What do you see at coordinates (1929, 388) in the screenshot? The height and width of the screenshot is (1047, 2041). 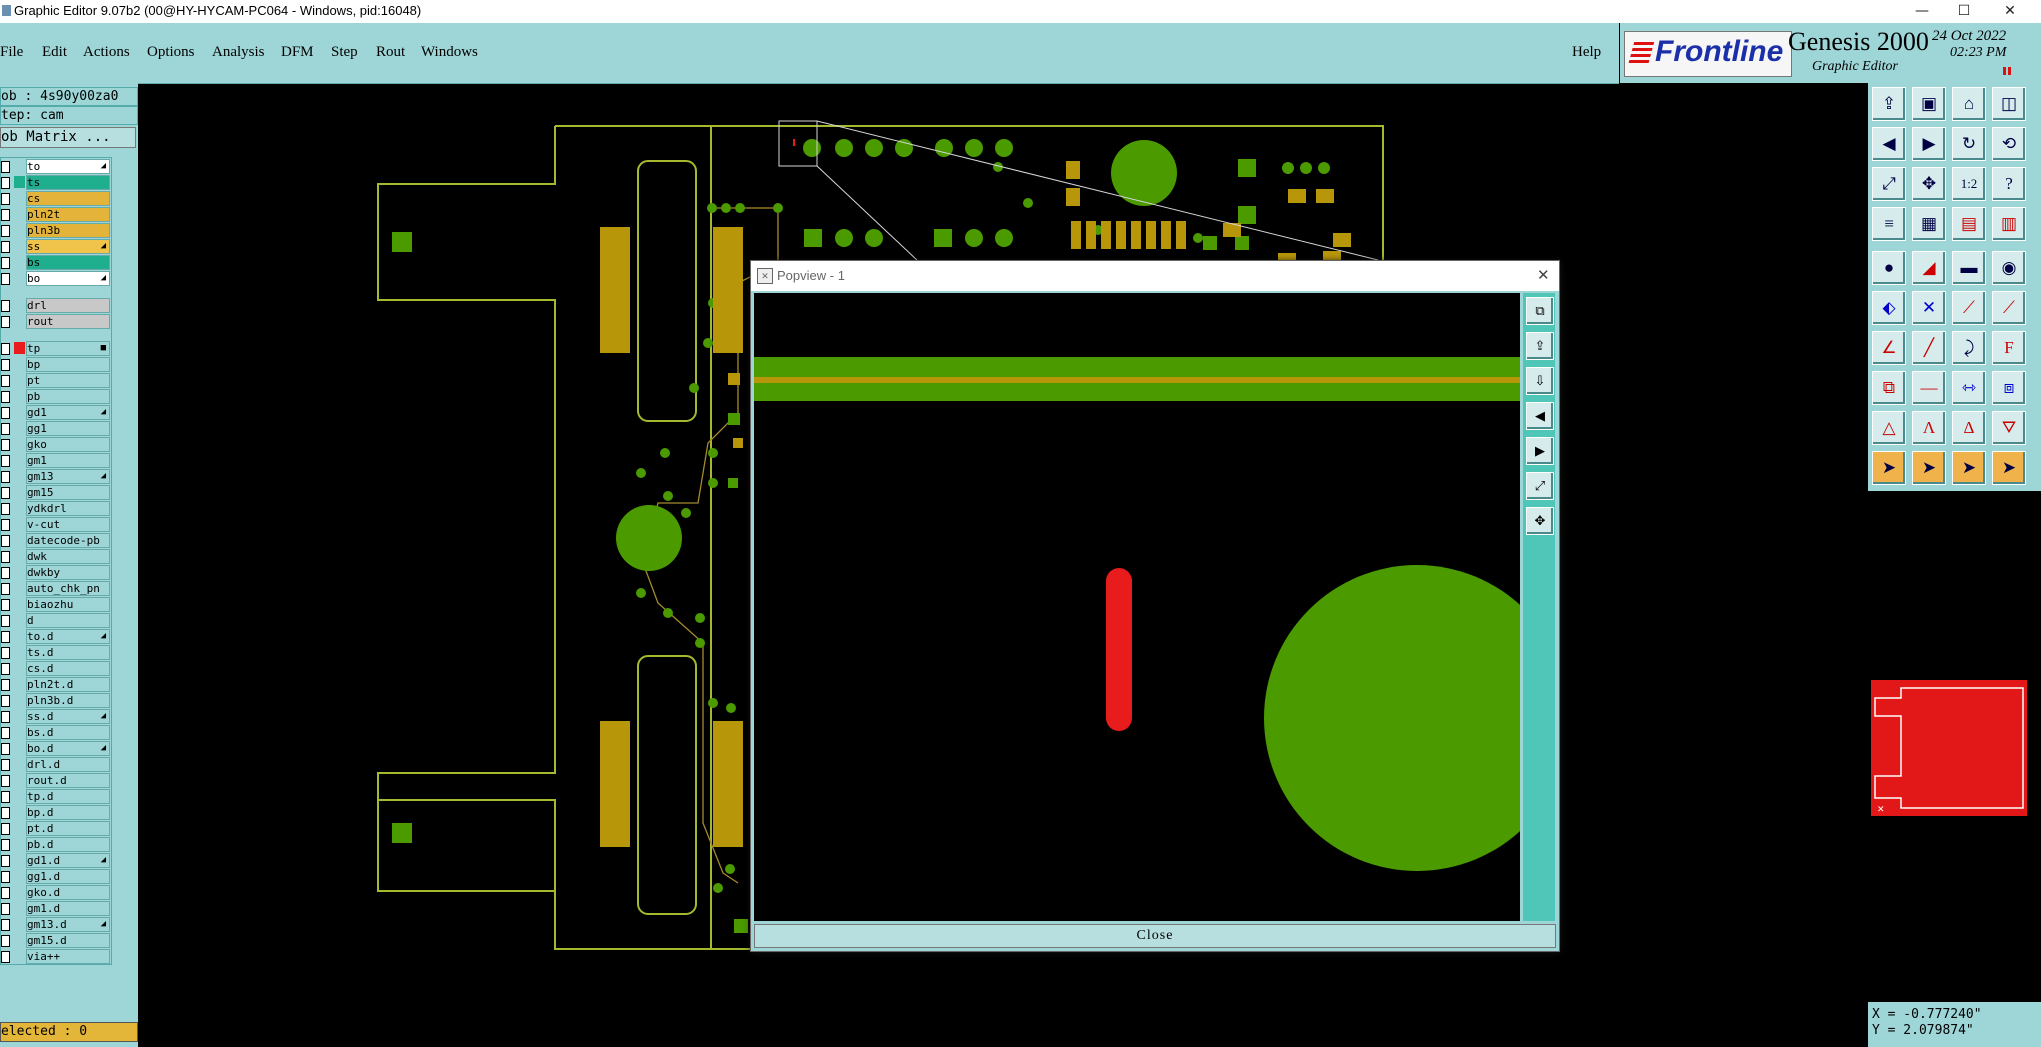 I see `dash-icon: —` at bounding box center [1929, 388].